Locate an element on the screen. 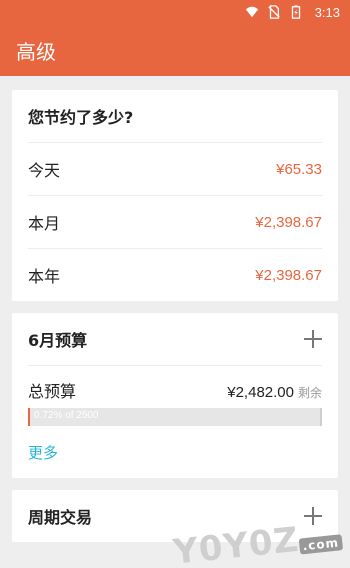  remaining-label: 剩余 is located at coordinates (309, 393).